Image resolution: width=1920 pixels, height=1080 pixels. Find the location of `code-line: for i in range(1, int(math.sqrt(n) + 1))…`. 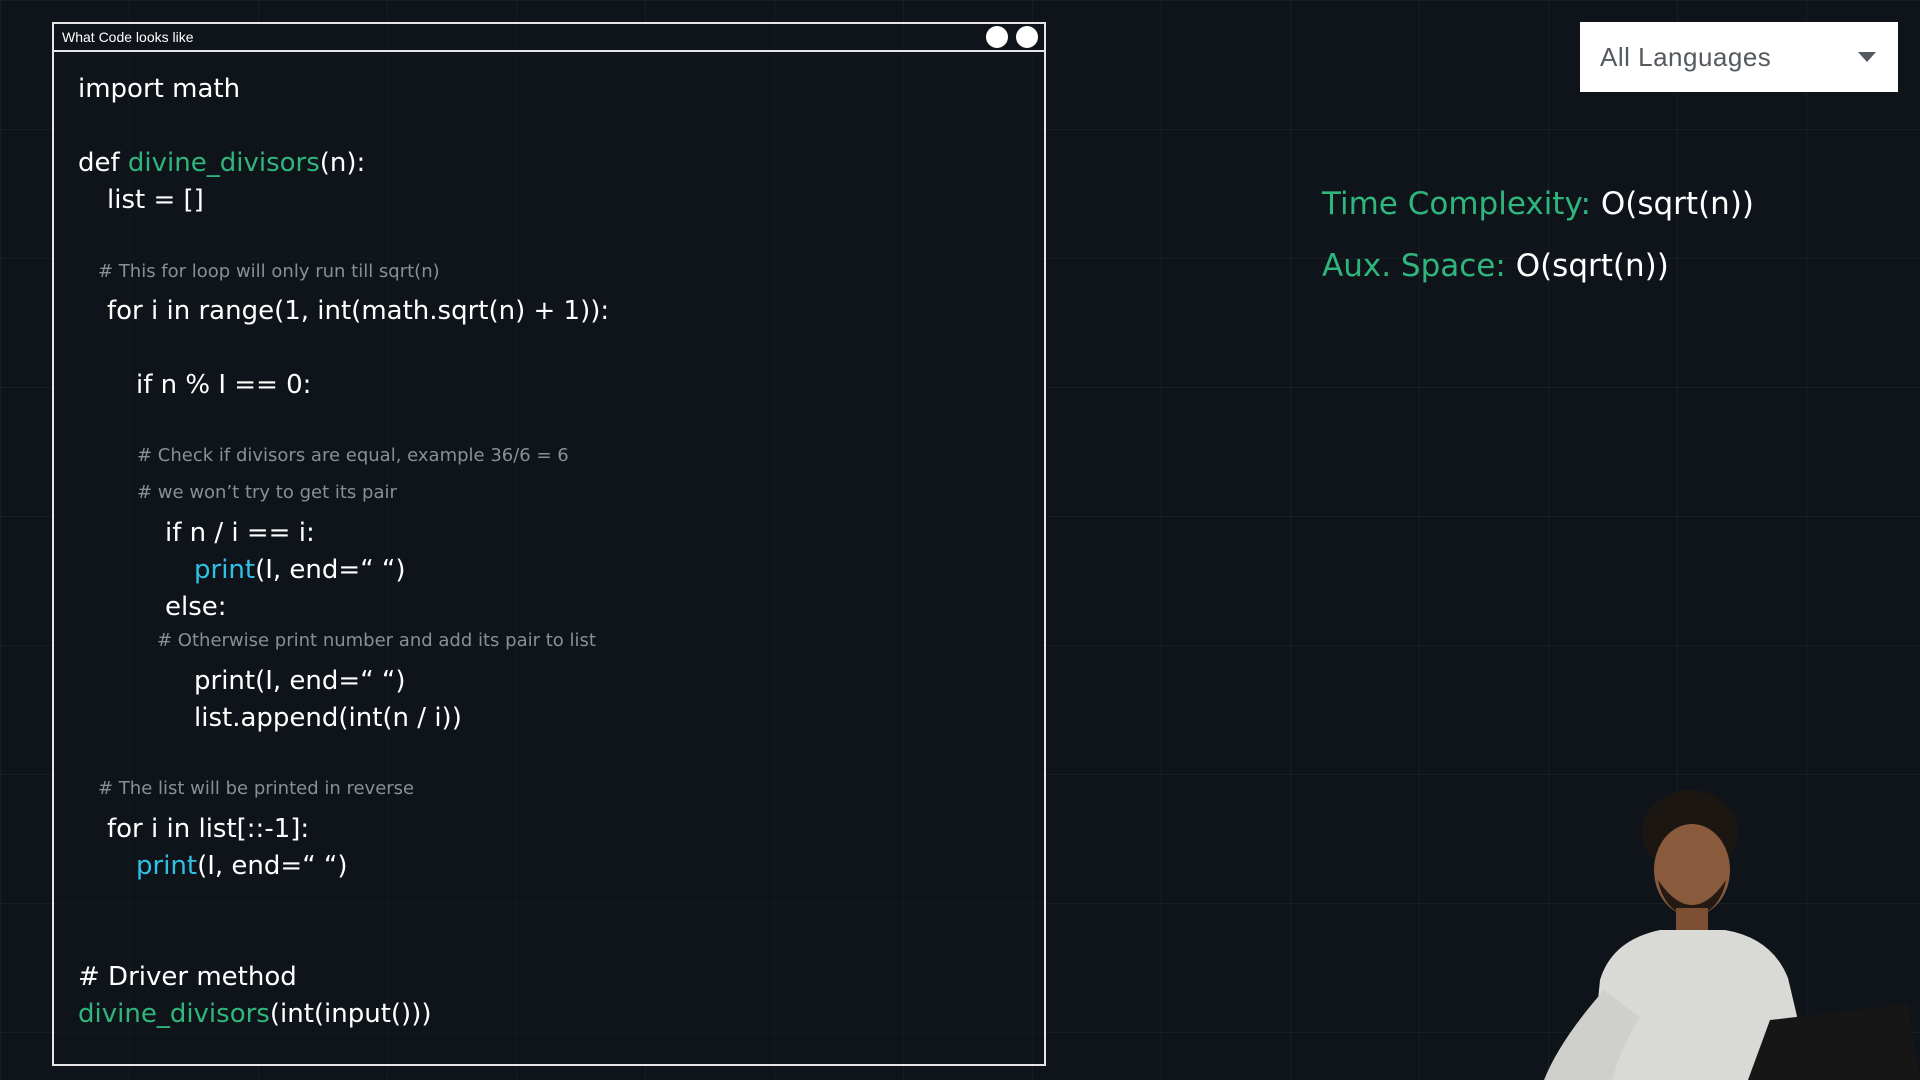

code-line: for i in range(1, int(math.sqrt(n) + 1))… is located at coordinates (358, 311).